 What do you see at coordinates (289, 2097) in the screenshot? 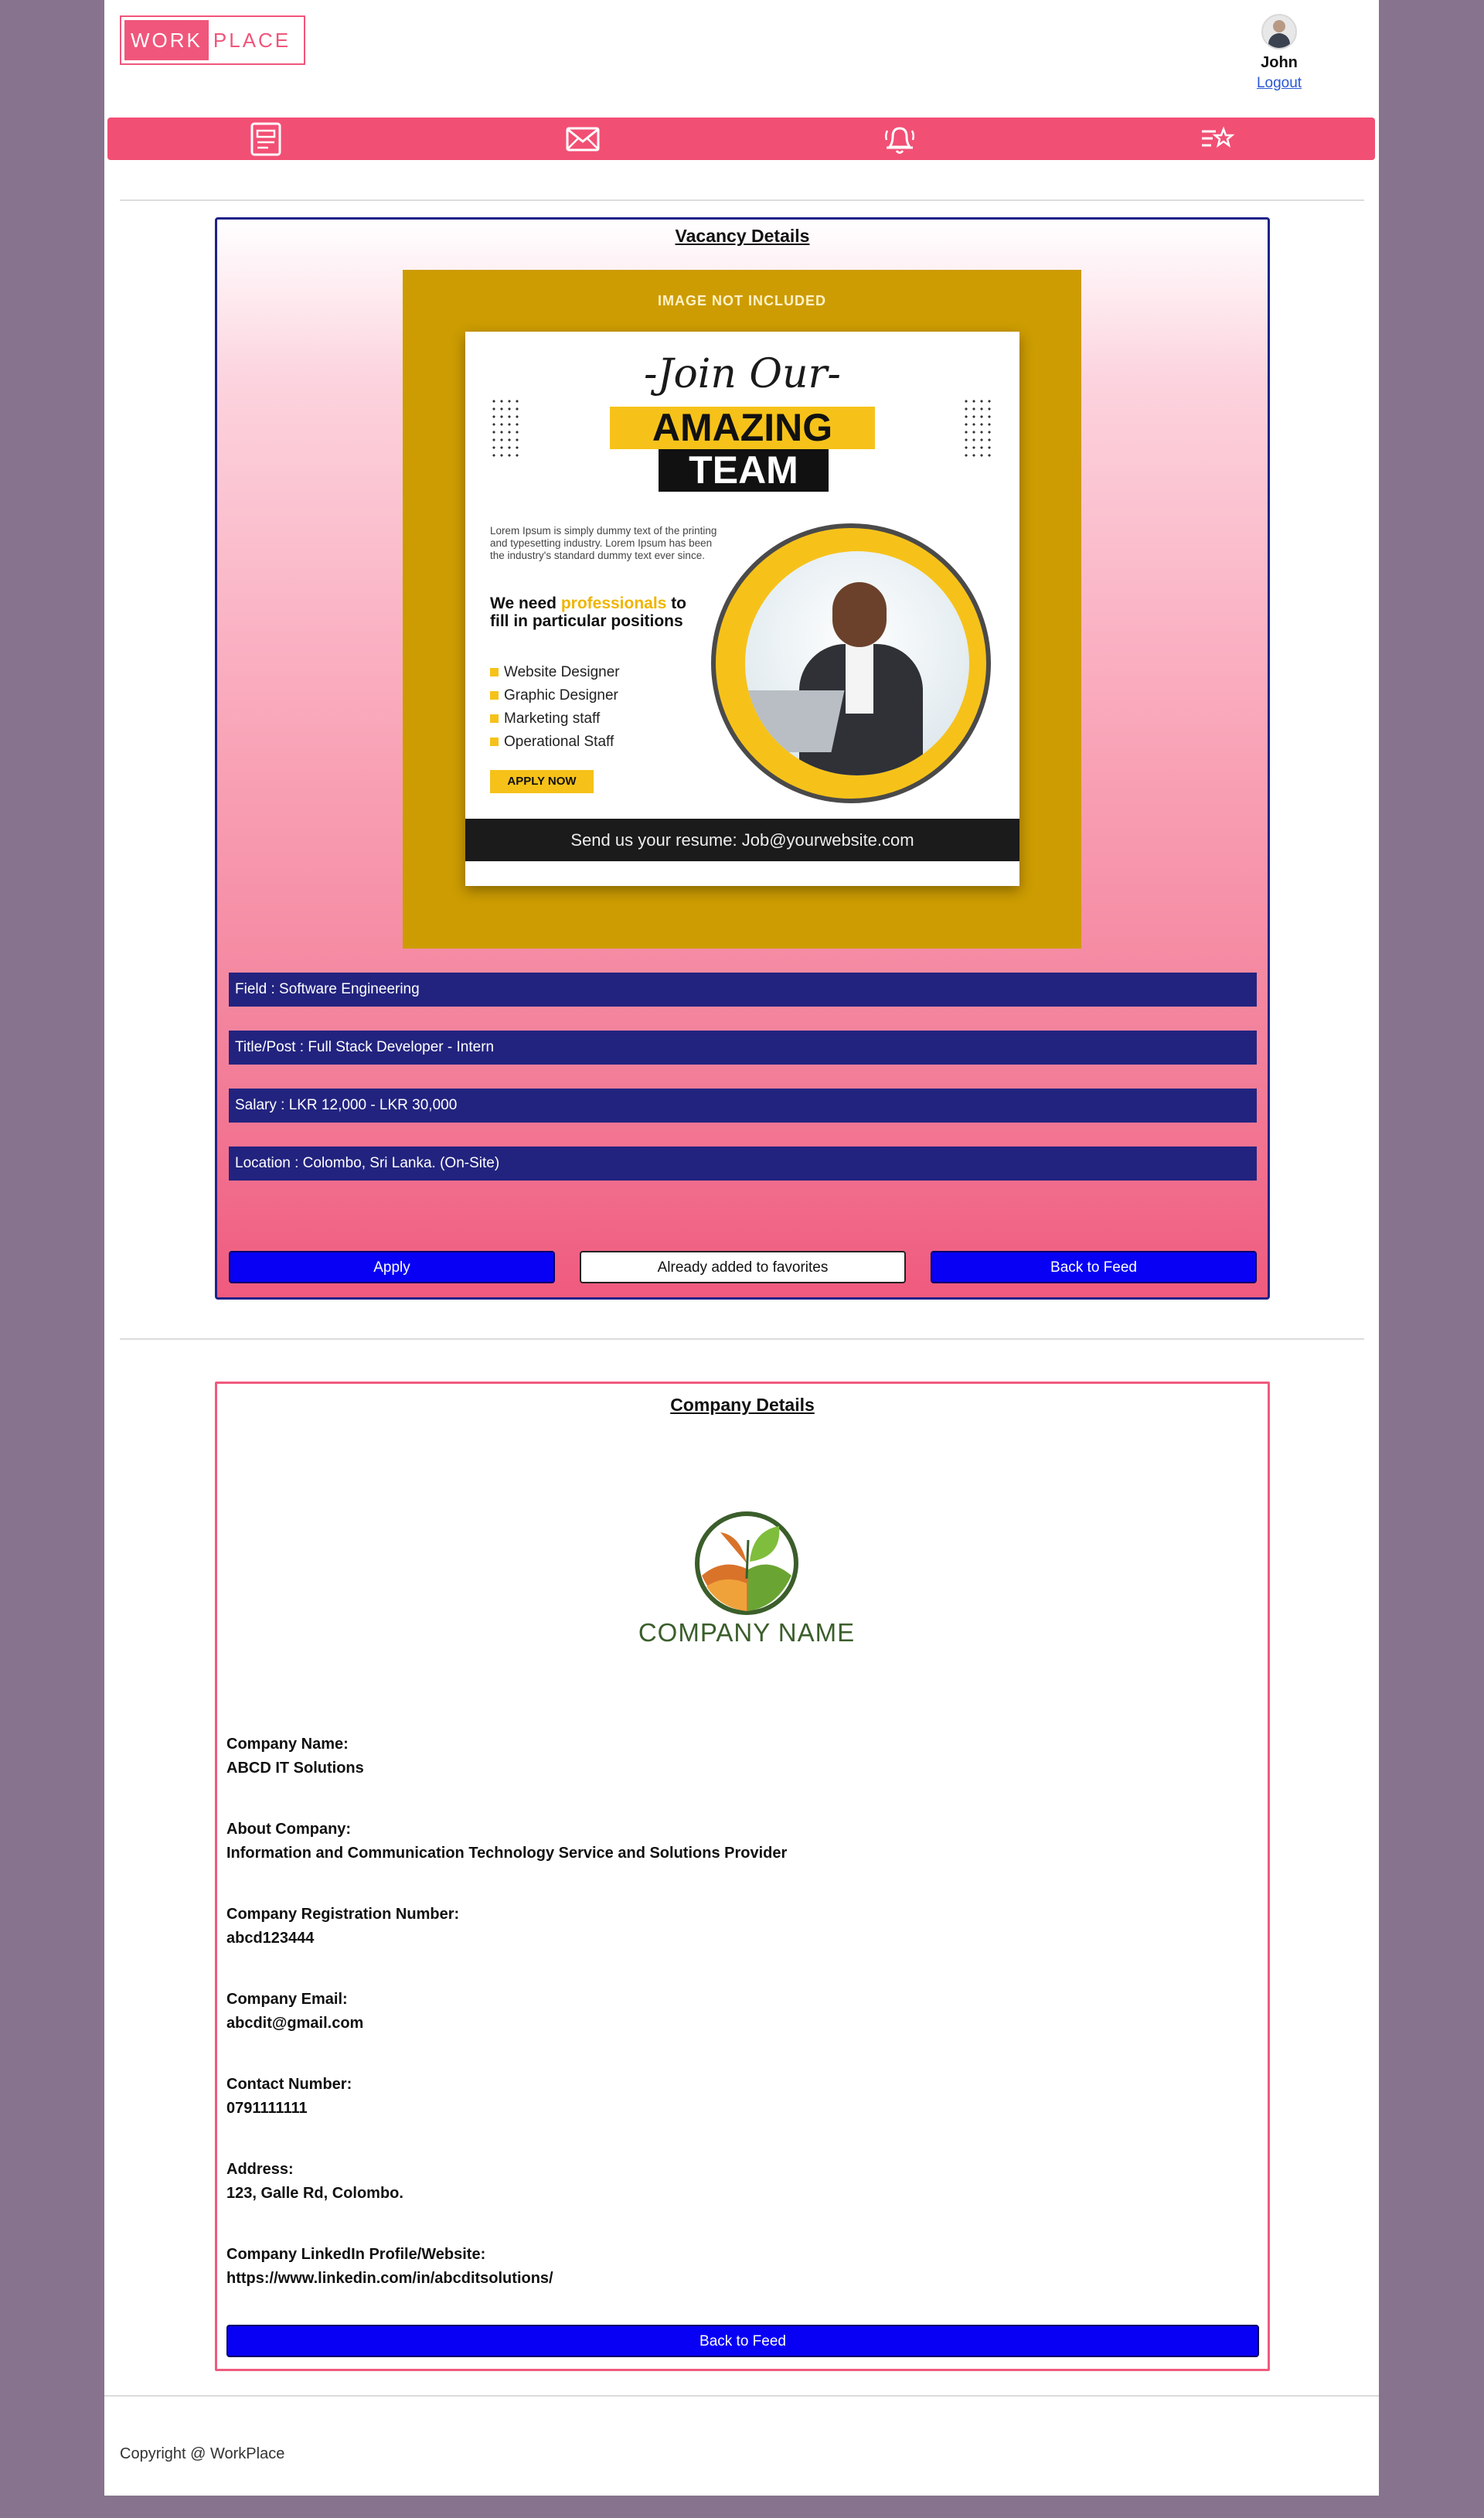
I see `contact-number-field: Contact Number: 0791111111` at bounding box center [289, 2097].